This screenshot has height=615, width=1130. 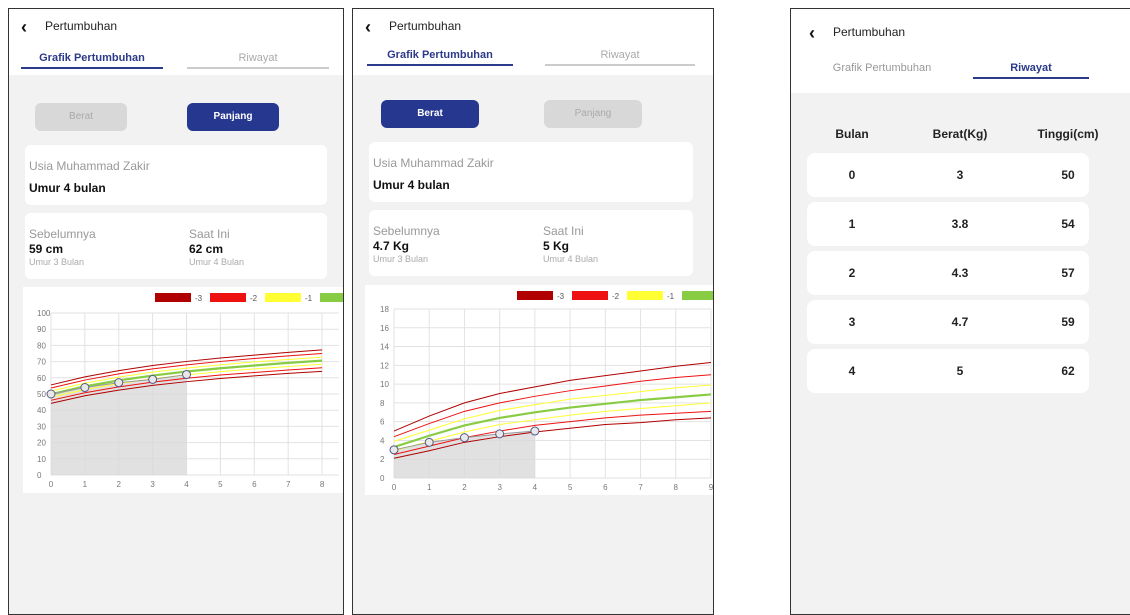 I want to click on child-age: Umur 4 bulan, so click(x=67, y=188).